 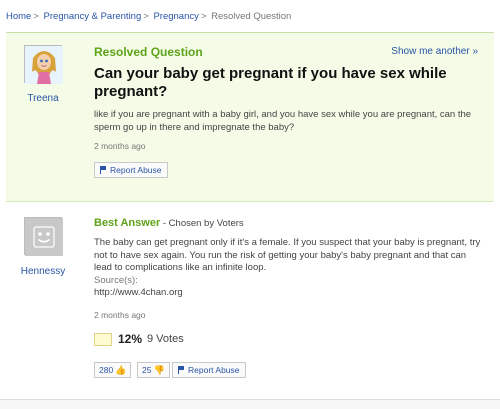 I want to click on bottom-toolbar, so click(x=250, y=404).